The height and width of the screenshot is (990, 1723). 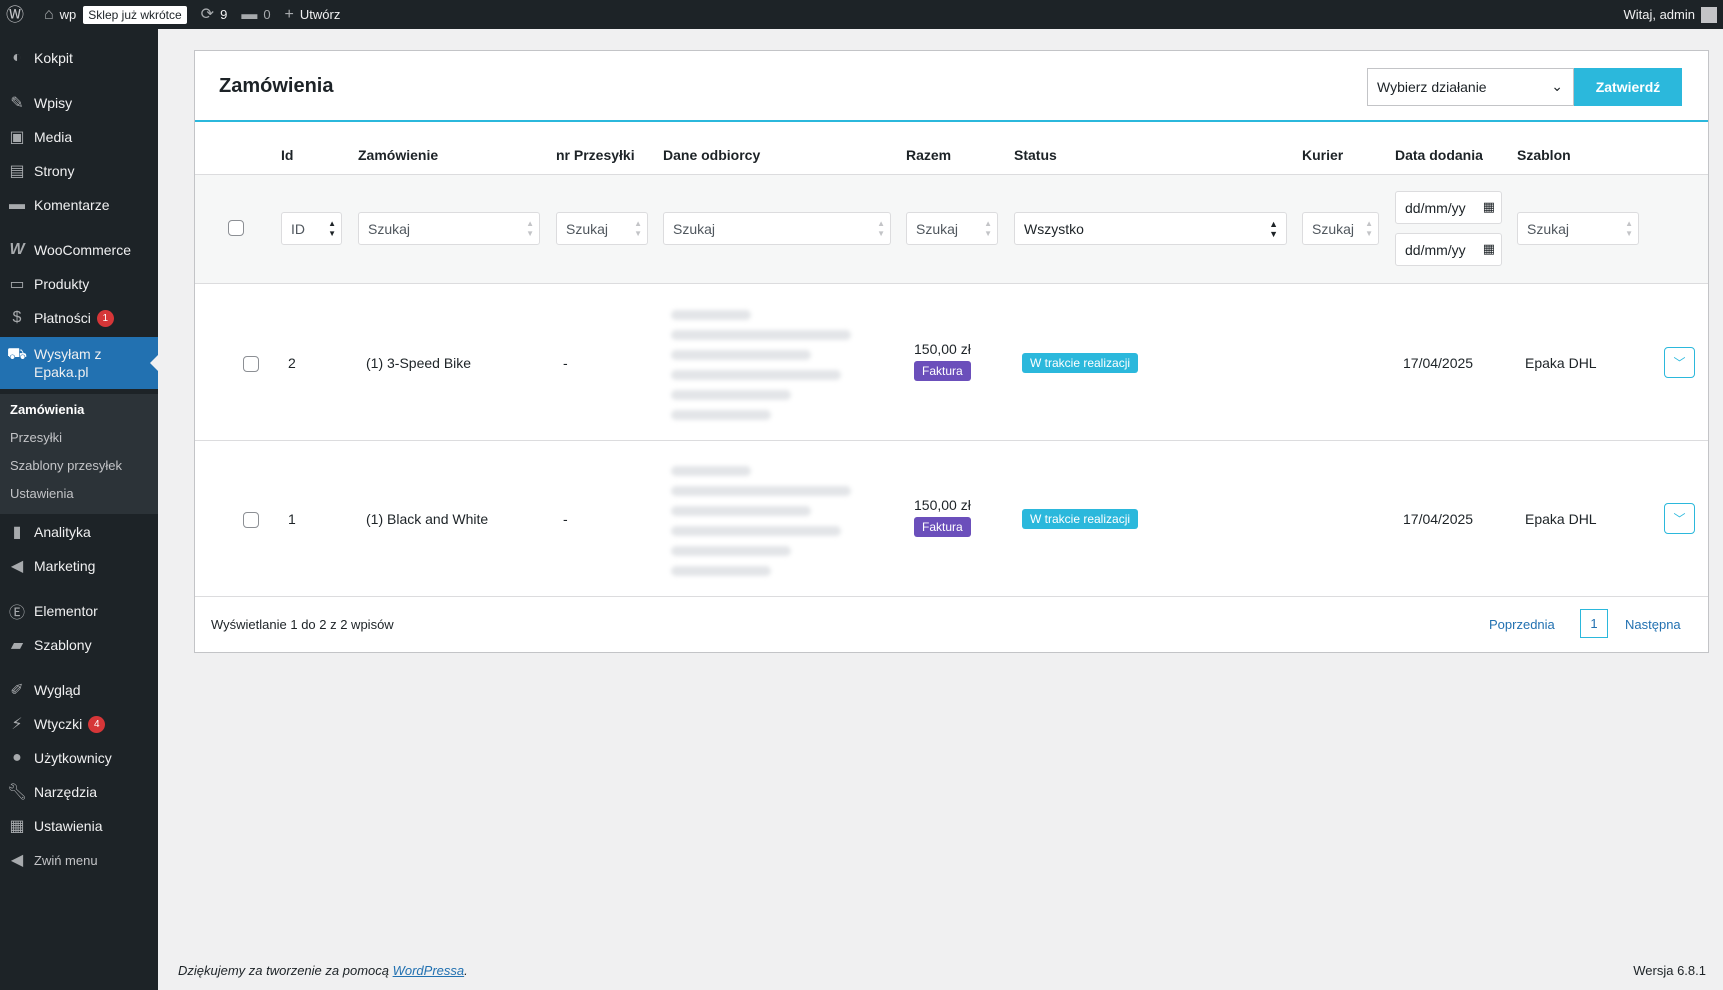 I want to click on column-header-template: Szablon, so click(x=1544, y=155).